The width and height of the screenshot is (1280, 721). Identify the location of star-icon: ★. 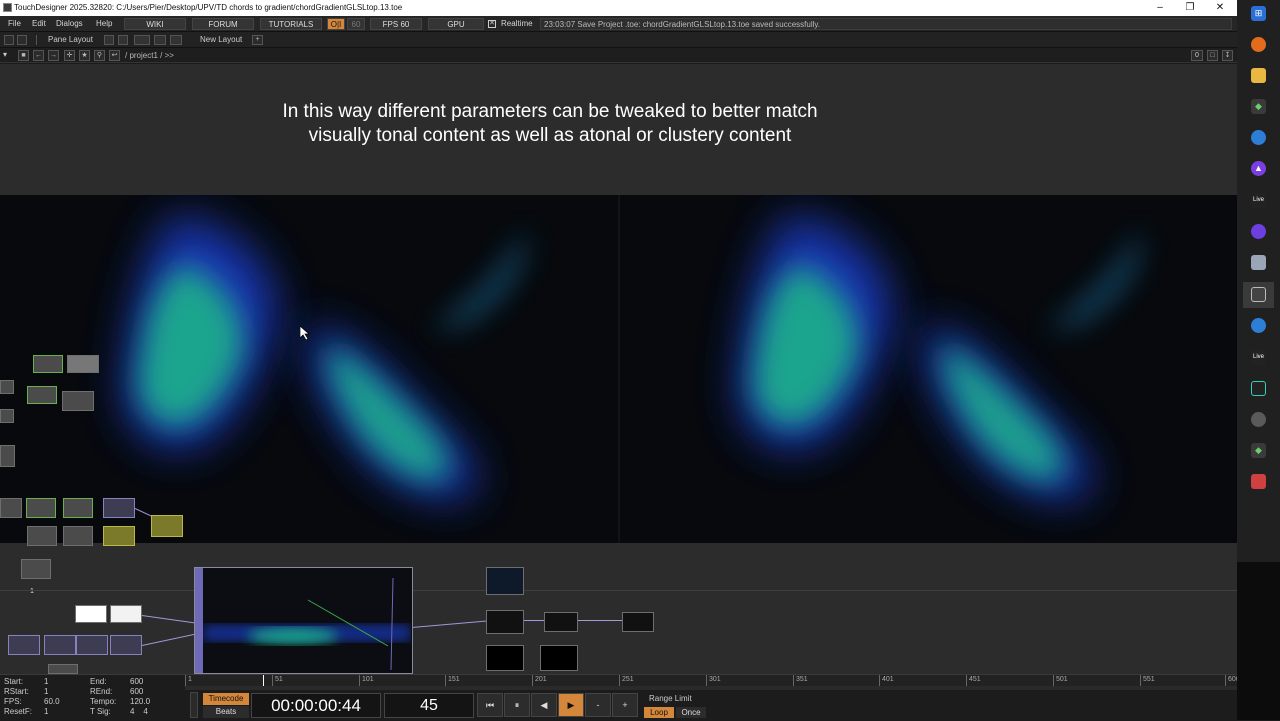
(84, 55).